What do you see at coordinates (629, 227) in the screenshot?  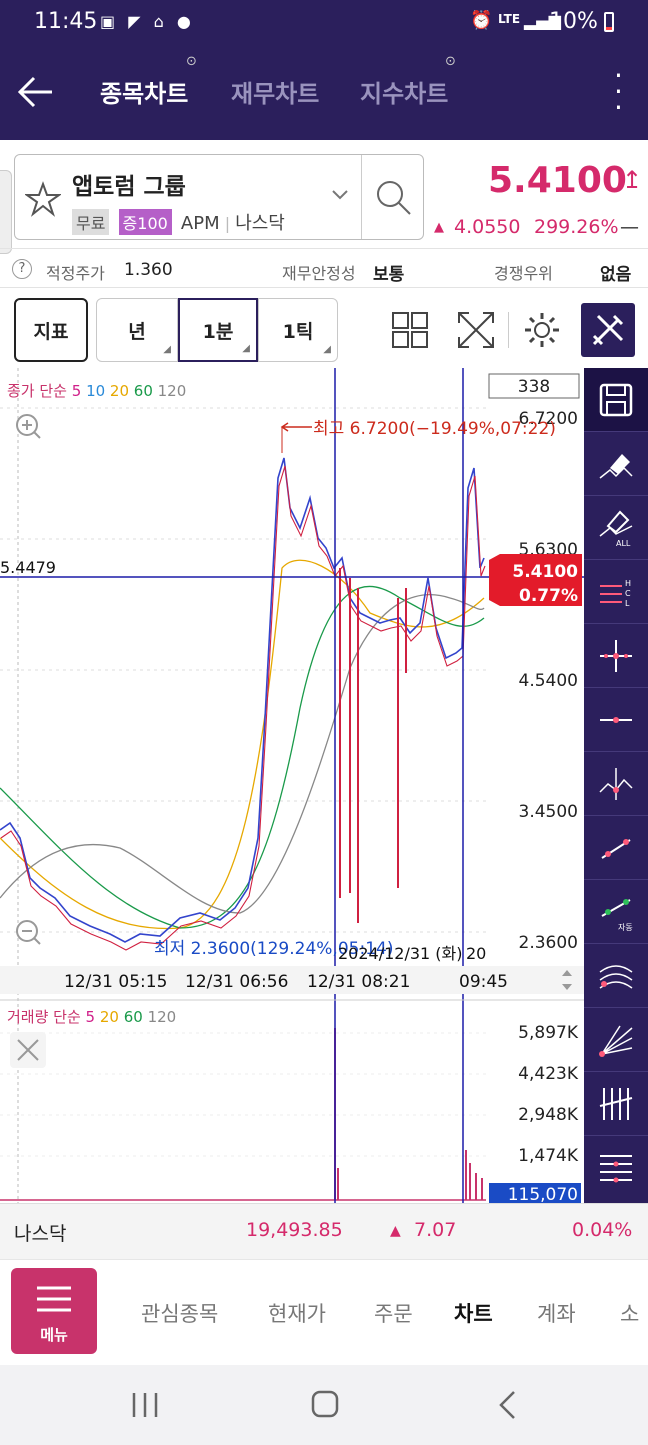 I see `change-dash: —` at bounding box center [629, 227].